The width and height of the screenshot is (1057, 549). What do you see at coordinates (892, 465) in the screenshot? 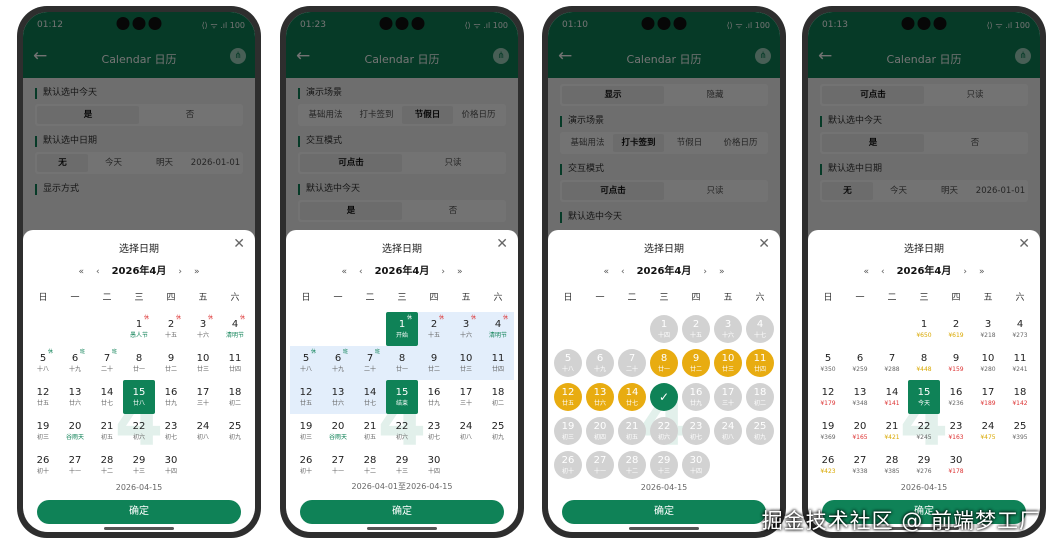
I see `date-cell: 28 ¥385` at bounding box center [892, 465].